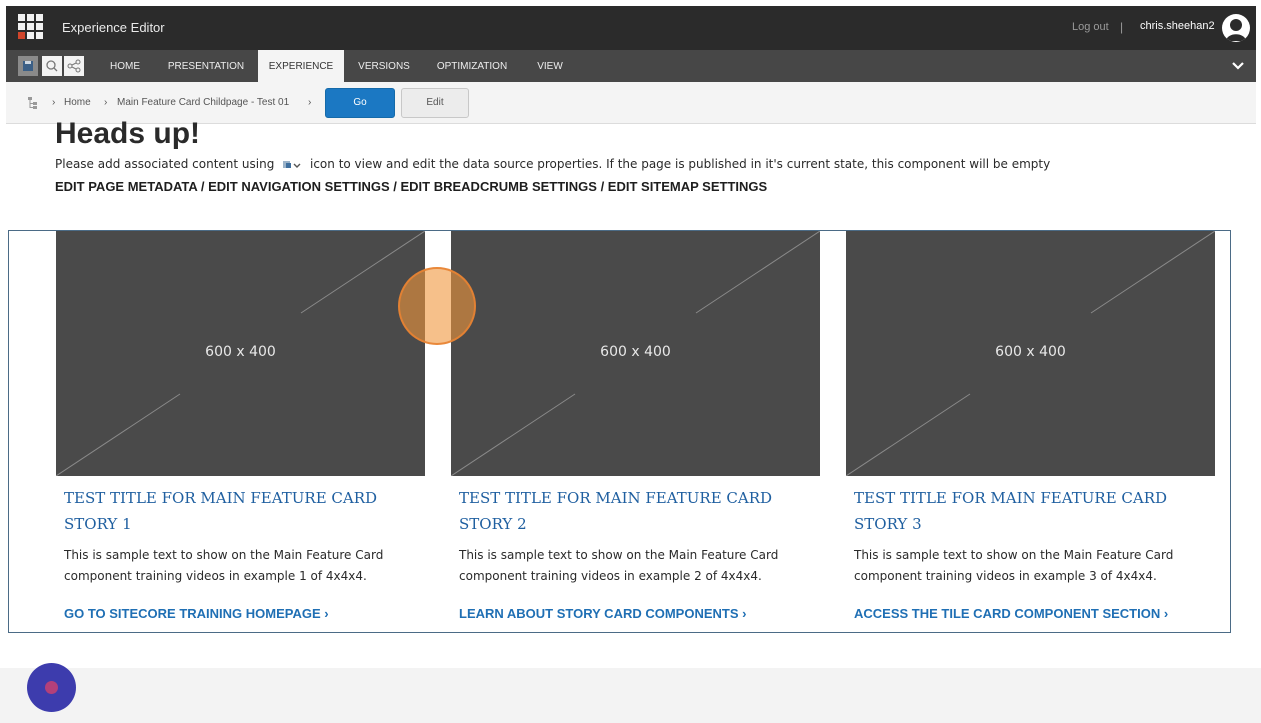 This screenshot has width=1261, height=723. Describe the element at coordinates (125, 66) in the screenshot. I see `tab-home: HOME` at that location.